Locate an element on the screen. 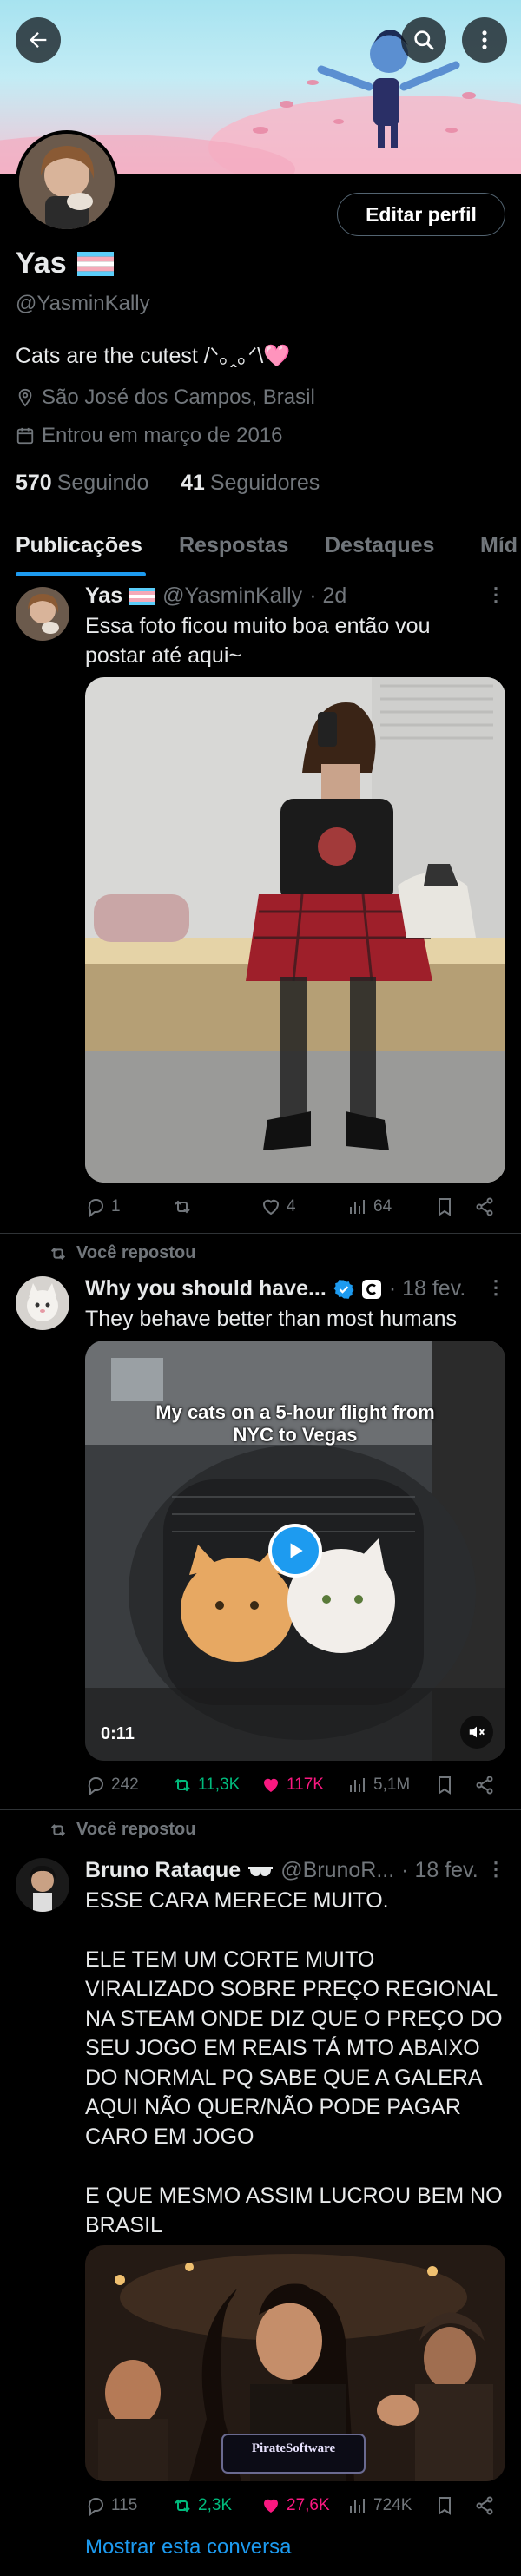 The image size is (521, 2576). reply-icon is located at coordinates (95, 1786).